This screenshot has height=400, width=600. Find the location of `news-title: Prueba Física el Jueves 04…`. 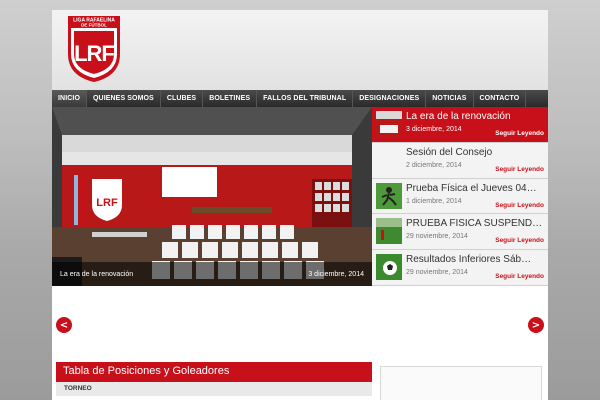

news-title: Prueba Física el Jueves 04… is located at coordinates (476, 188).